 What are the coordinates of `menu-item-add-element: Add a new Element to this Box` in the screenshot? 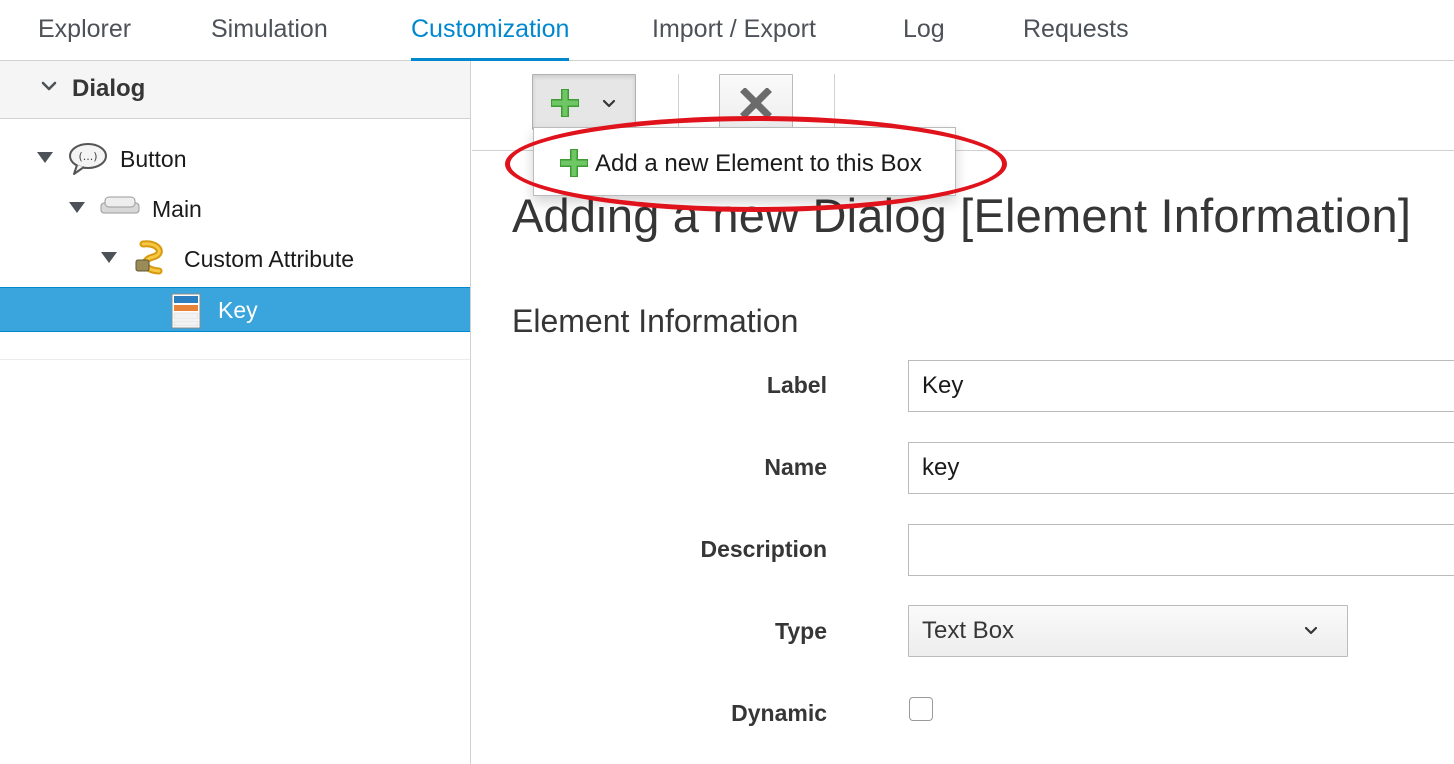 It's located at (744, 161).